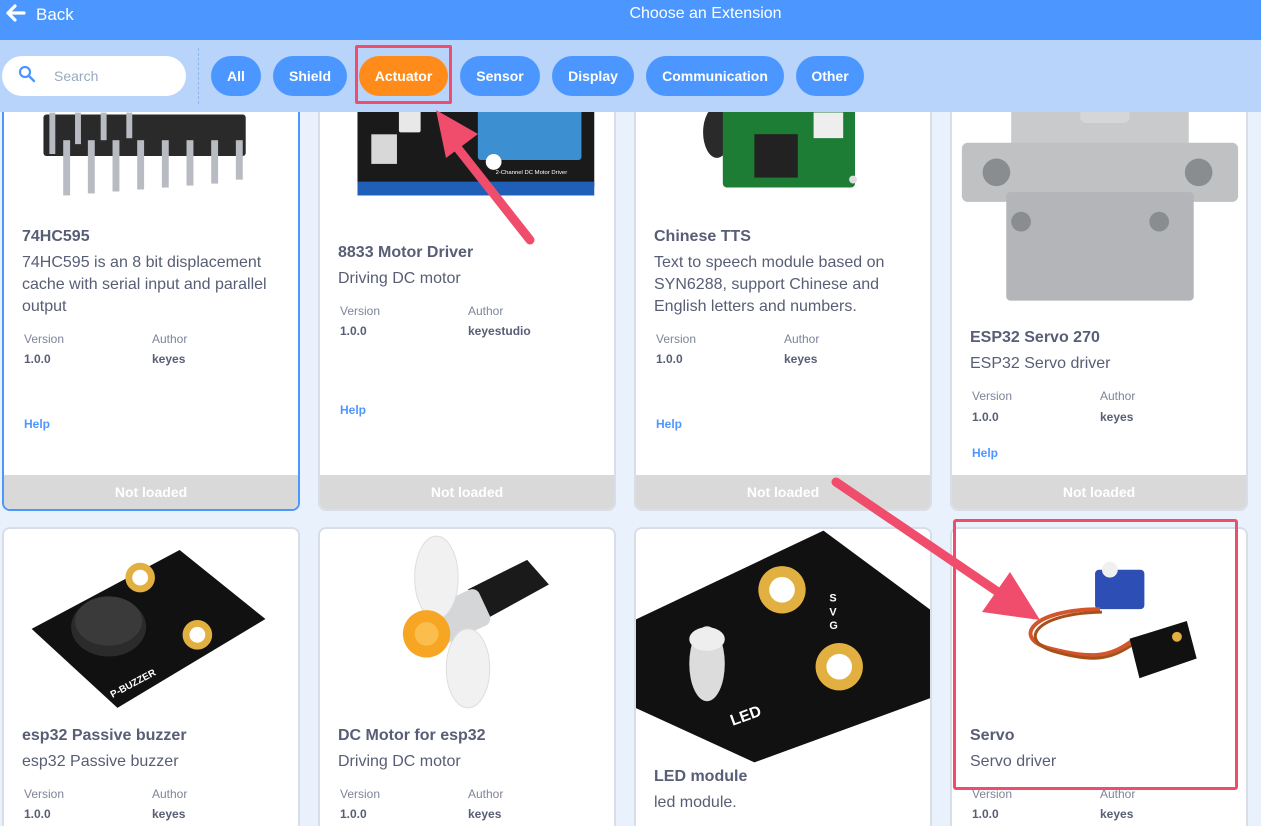 This screenshot has width=1261, height=826. I want to click on filter-shield: Shield, so click(310, 76).